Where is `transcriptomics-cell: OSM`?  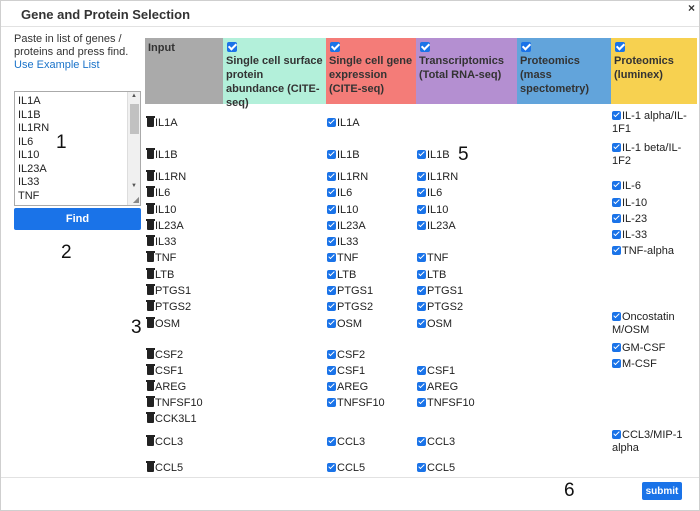
transcriptomics-cell: OSM is located at coordinates (434, 324).